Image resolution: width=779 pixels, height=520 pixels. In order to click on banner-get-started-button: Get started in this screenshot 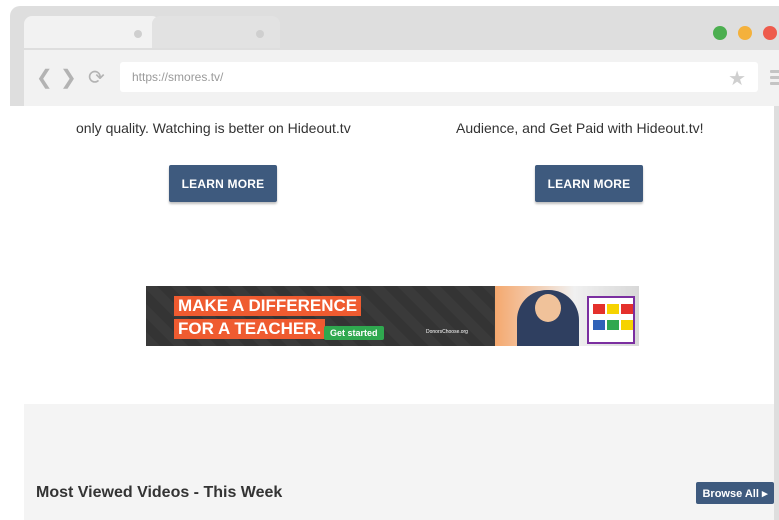, I will do `click(354, 333)`.